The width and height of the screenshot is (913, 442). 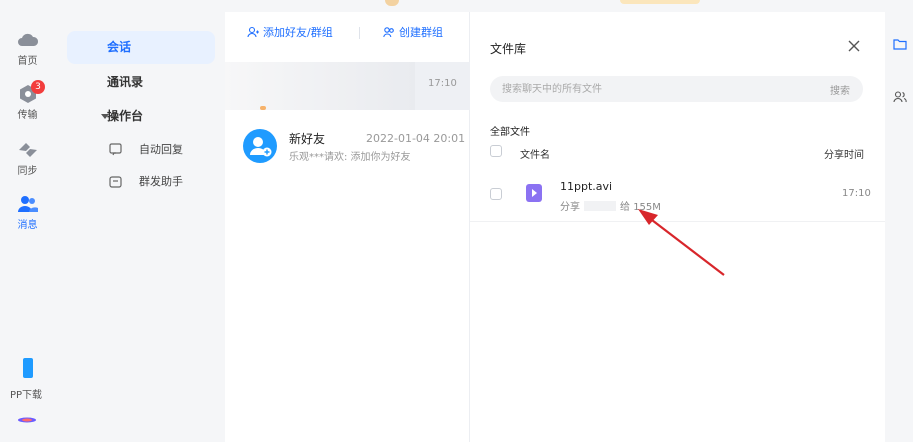 What do you see at coordinates (27, 379) in the screenshot?
I see `rail-item-app-download: PP下载` at bounding box center [27, 379].